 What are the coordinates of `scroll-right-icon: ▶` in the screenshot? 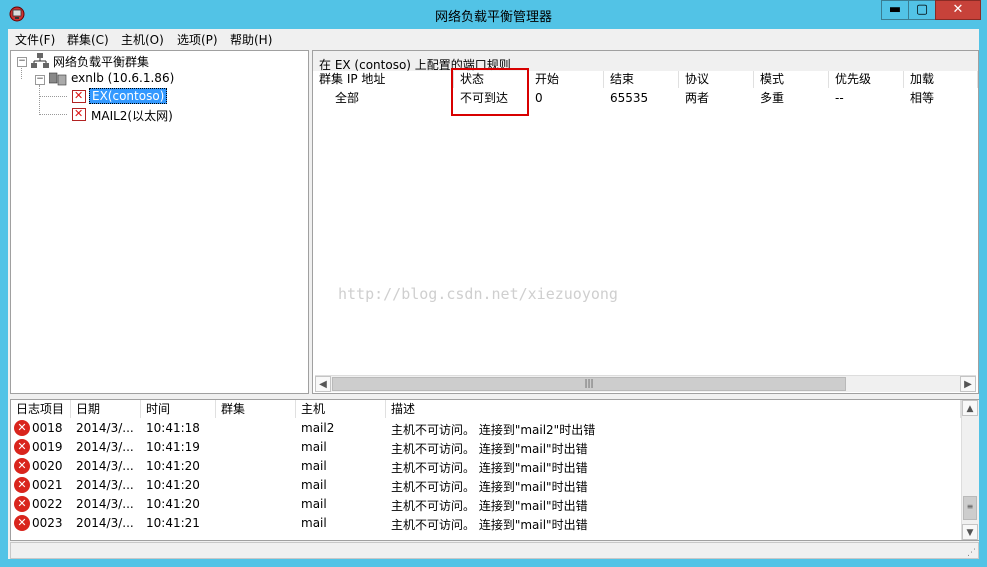 It's located at (968, 384).